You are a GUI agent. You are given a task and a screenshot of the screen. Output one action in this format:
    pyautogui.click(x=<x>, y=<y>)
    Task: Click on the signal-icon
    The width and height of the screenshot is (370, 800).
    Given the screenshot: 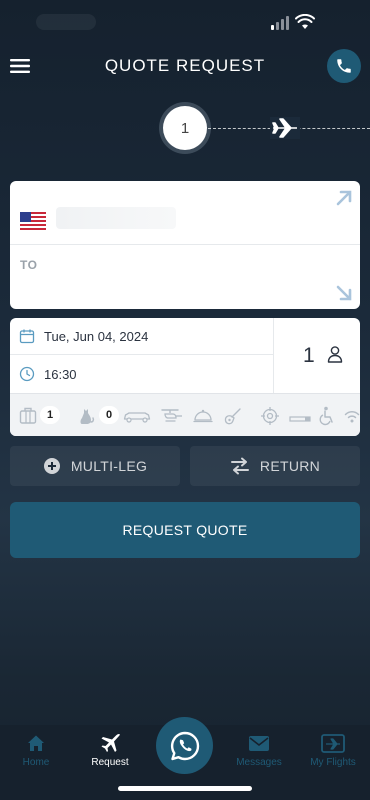 What is the action you would take?
    pyautogui.click(x=280, y=23)
    